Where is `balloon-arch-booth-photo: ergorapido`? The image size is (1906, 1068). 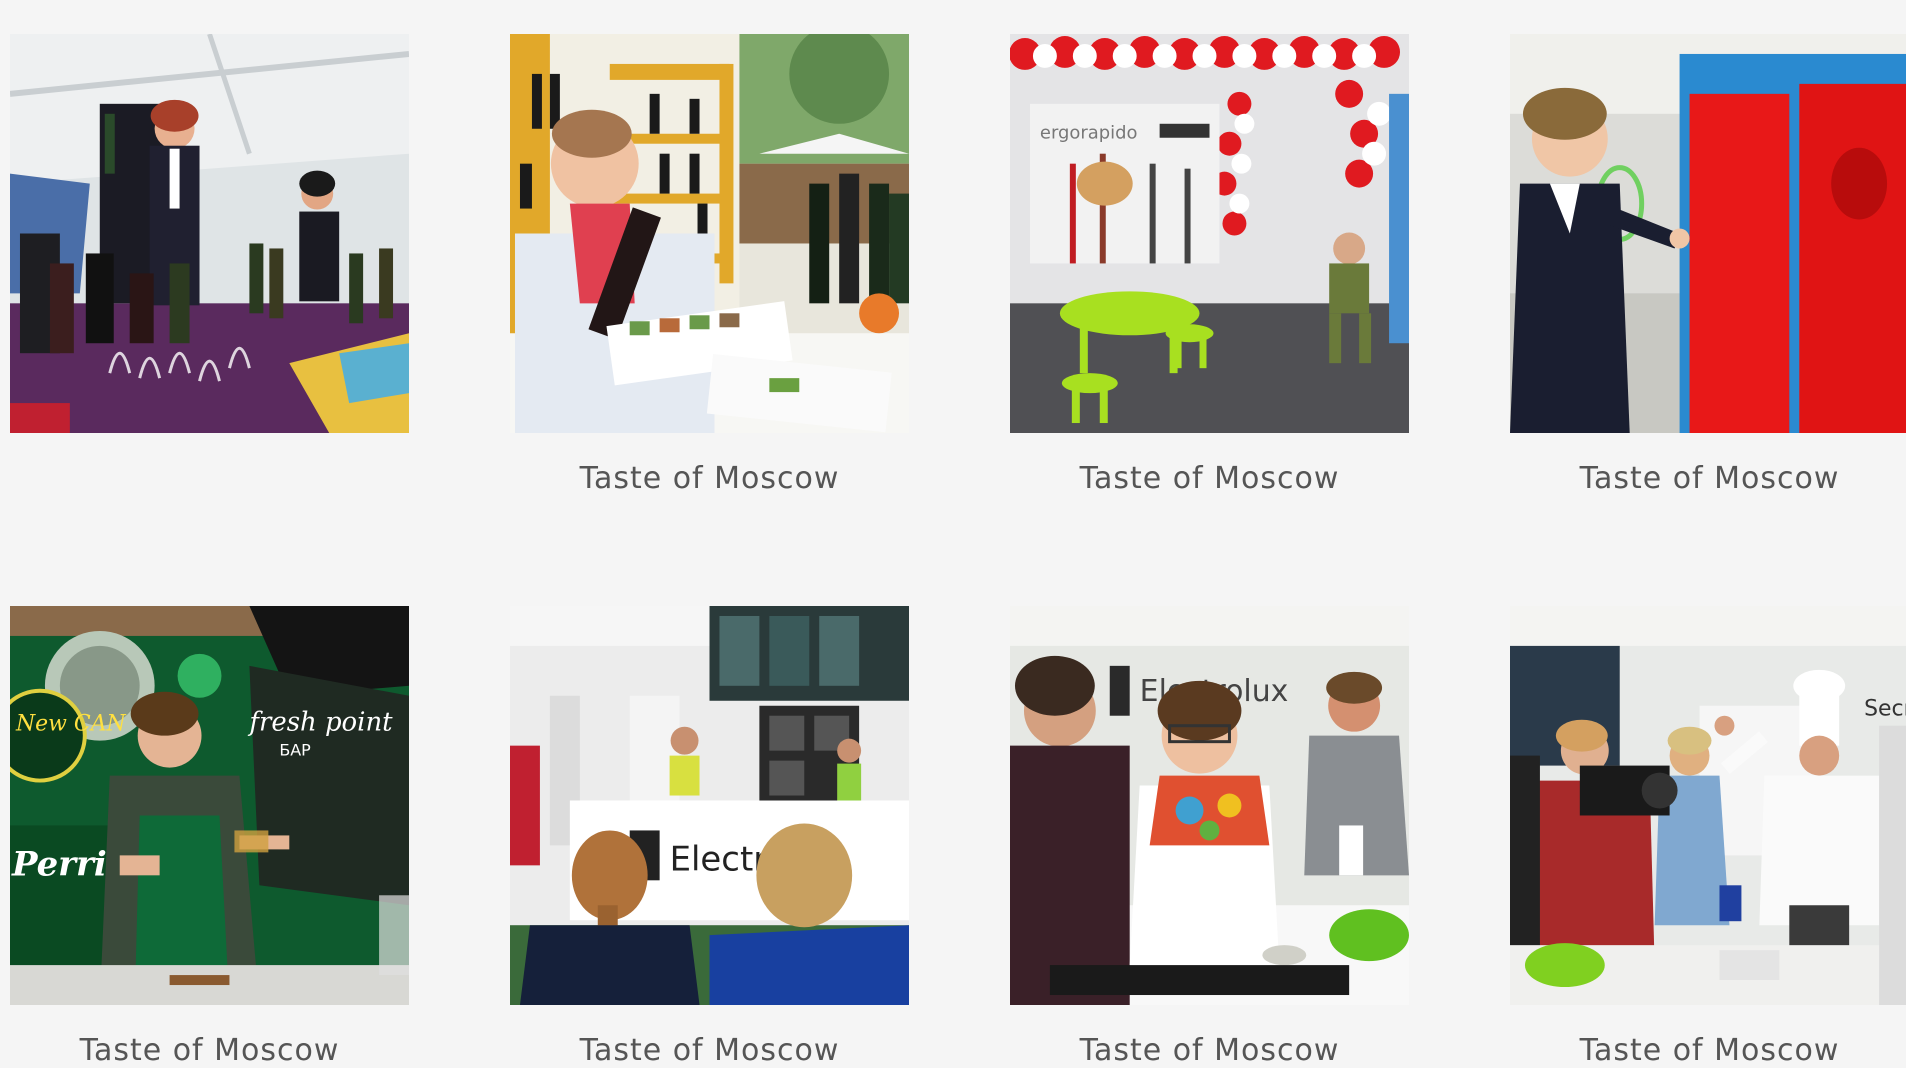
balloon-arch-booth-photo: ergorapido is located at coordinates (1209, 233).